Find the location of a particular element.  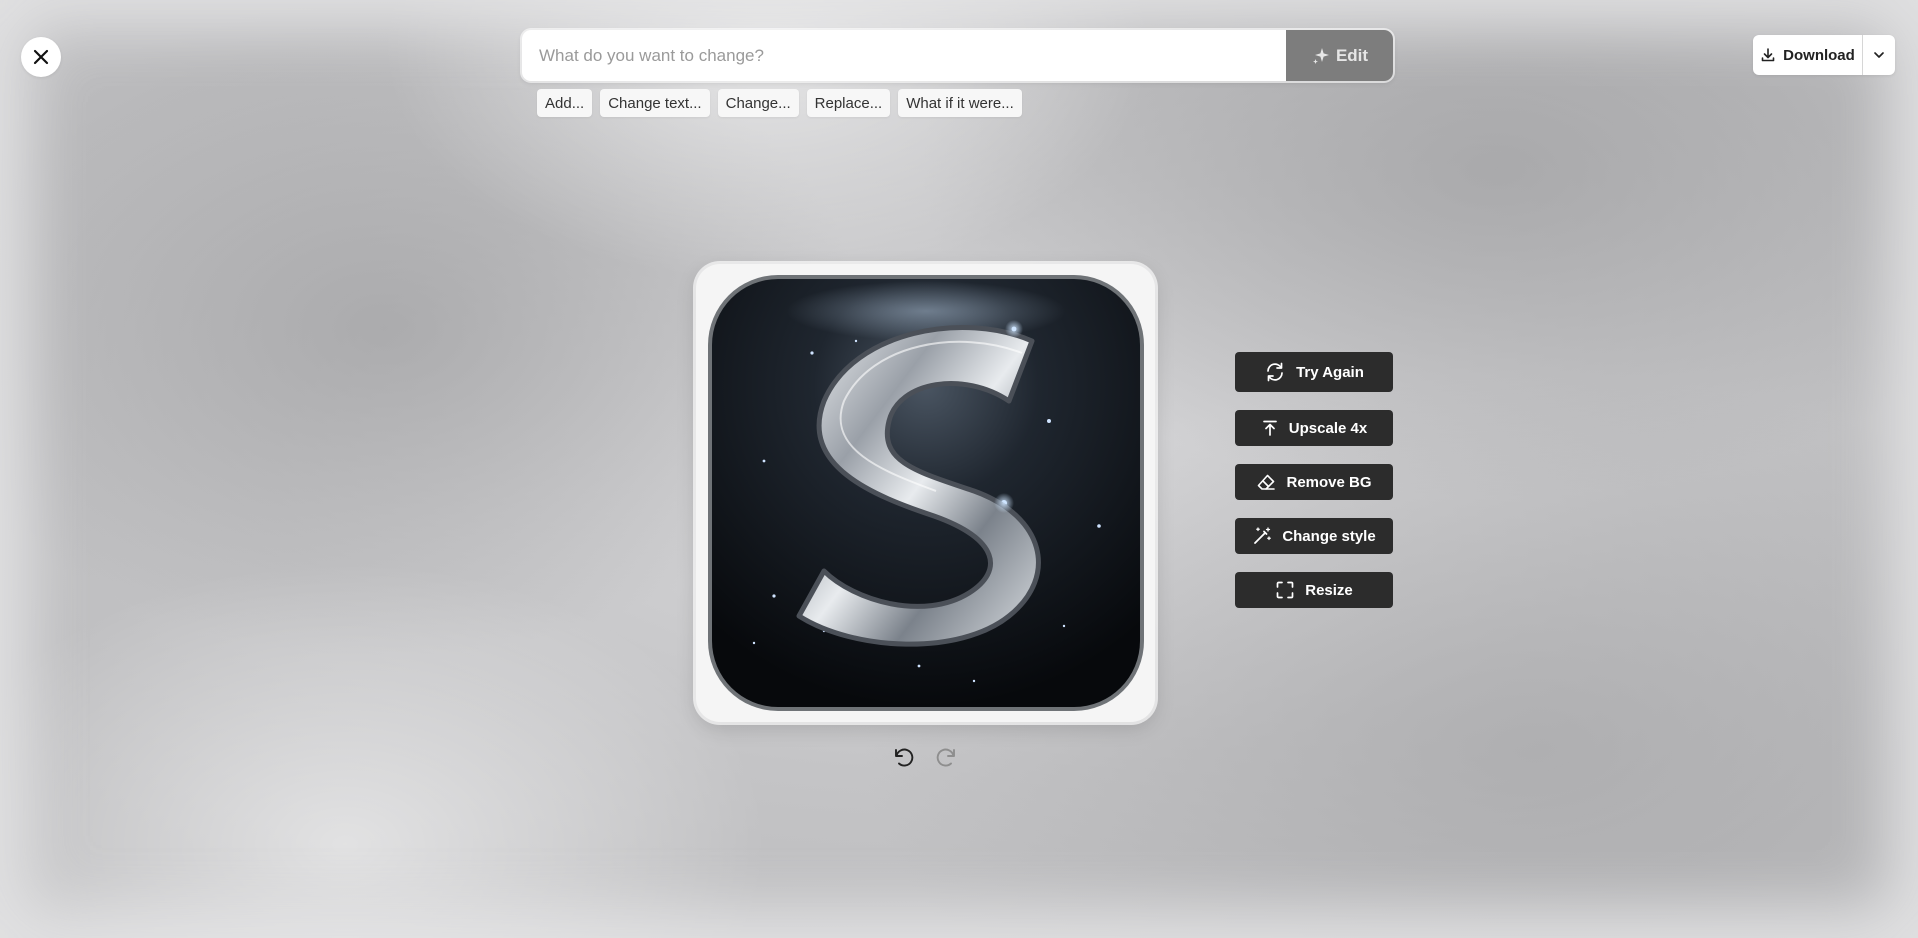

try-again-button: Try Again is located at coordinates (1314, 372).